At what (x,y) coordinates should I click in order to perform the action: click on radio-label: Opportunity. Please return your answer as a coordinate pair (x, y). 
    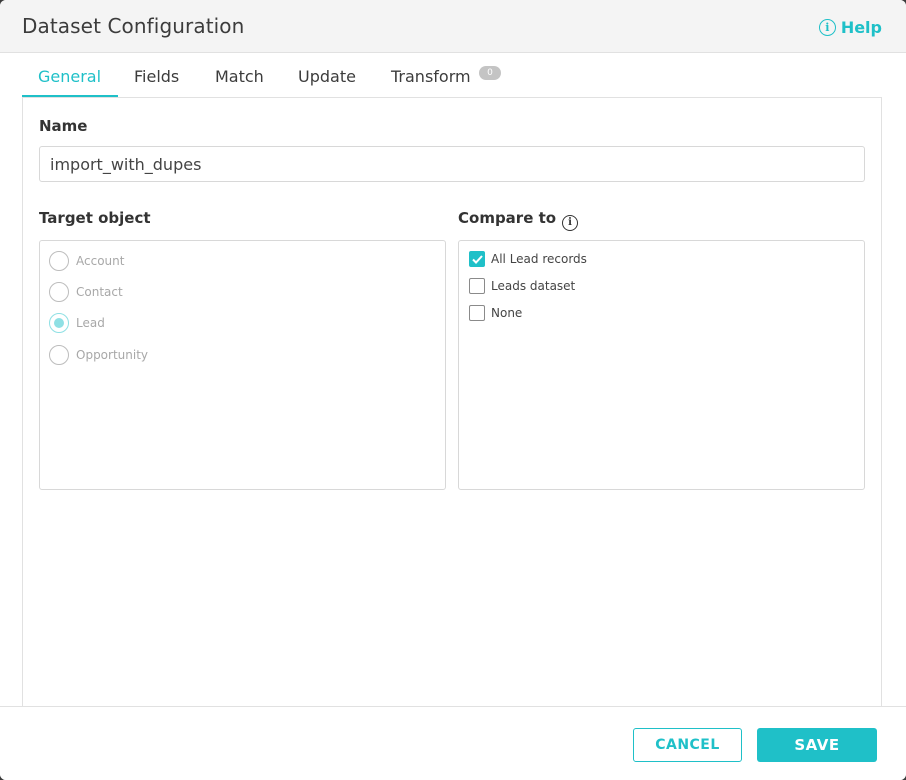
    Looking at the image, I should click on (112, 355).